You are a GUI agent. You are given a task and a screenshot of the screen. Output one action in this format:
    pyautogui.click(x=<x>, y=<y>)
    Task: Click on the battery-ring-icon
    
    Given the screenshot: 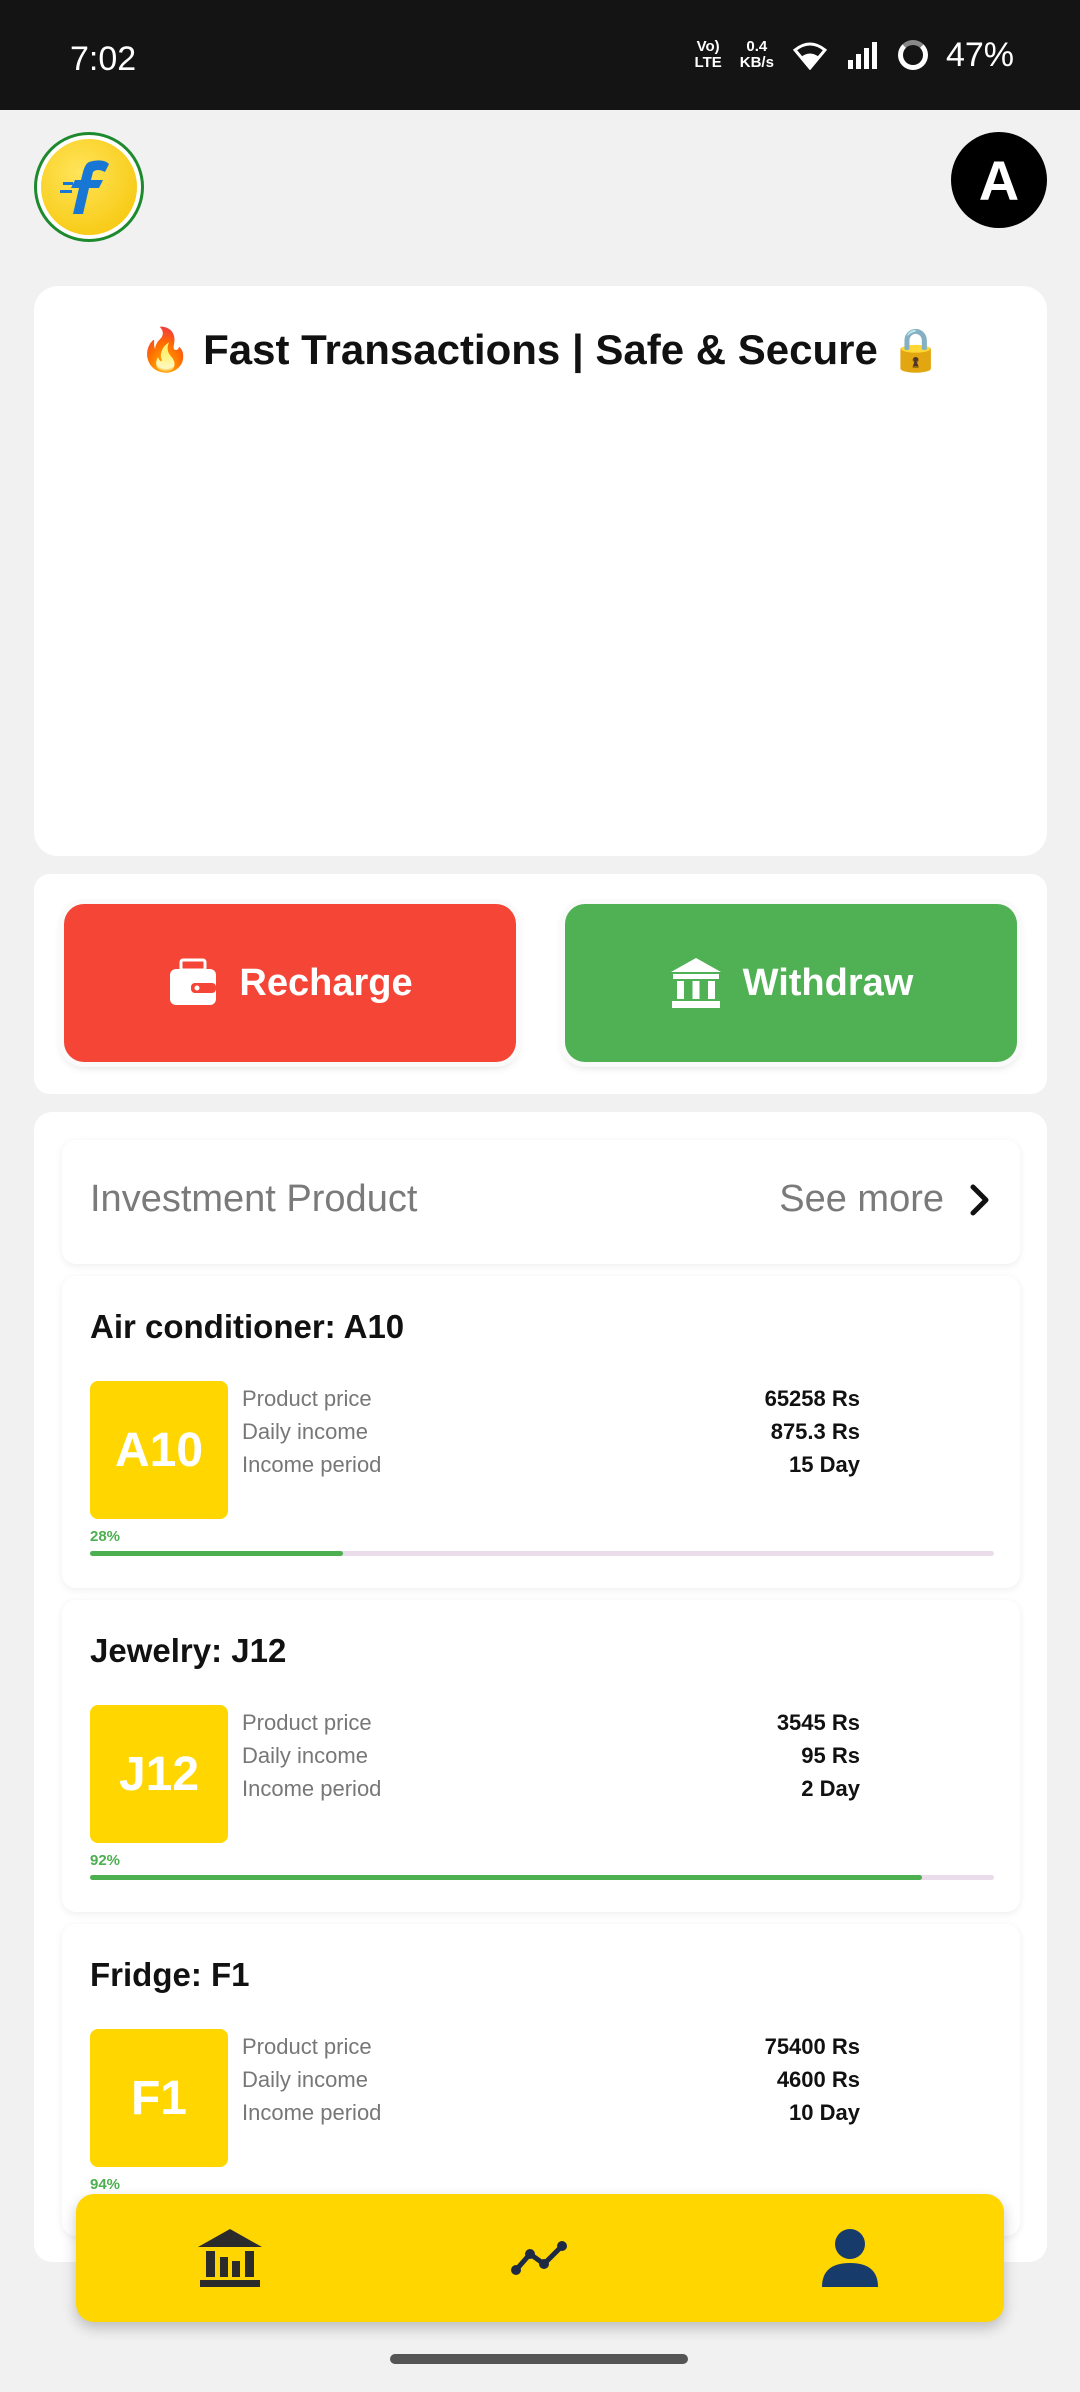 What is the action you would take?
    pyautogui.click(x=912, y=55)
    